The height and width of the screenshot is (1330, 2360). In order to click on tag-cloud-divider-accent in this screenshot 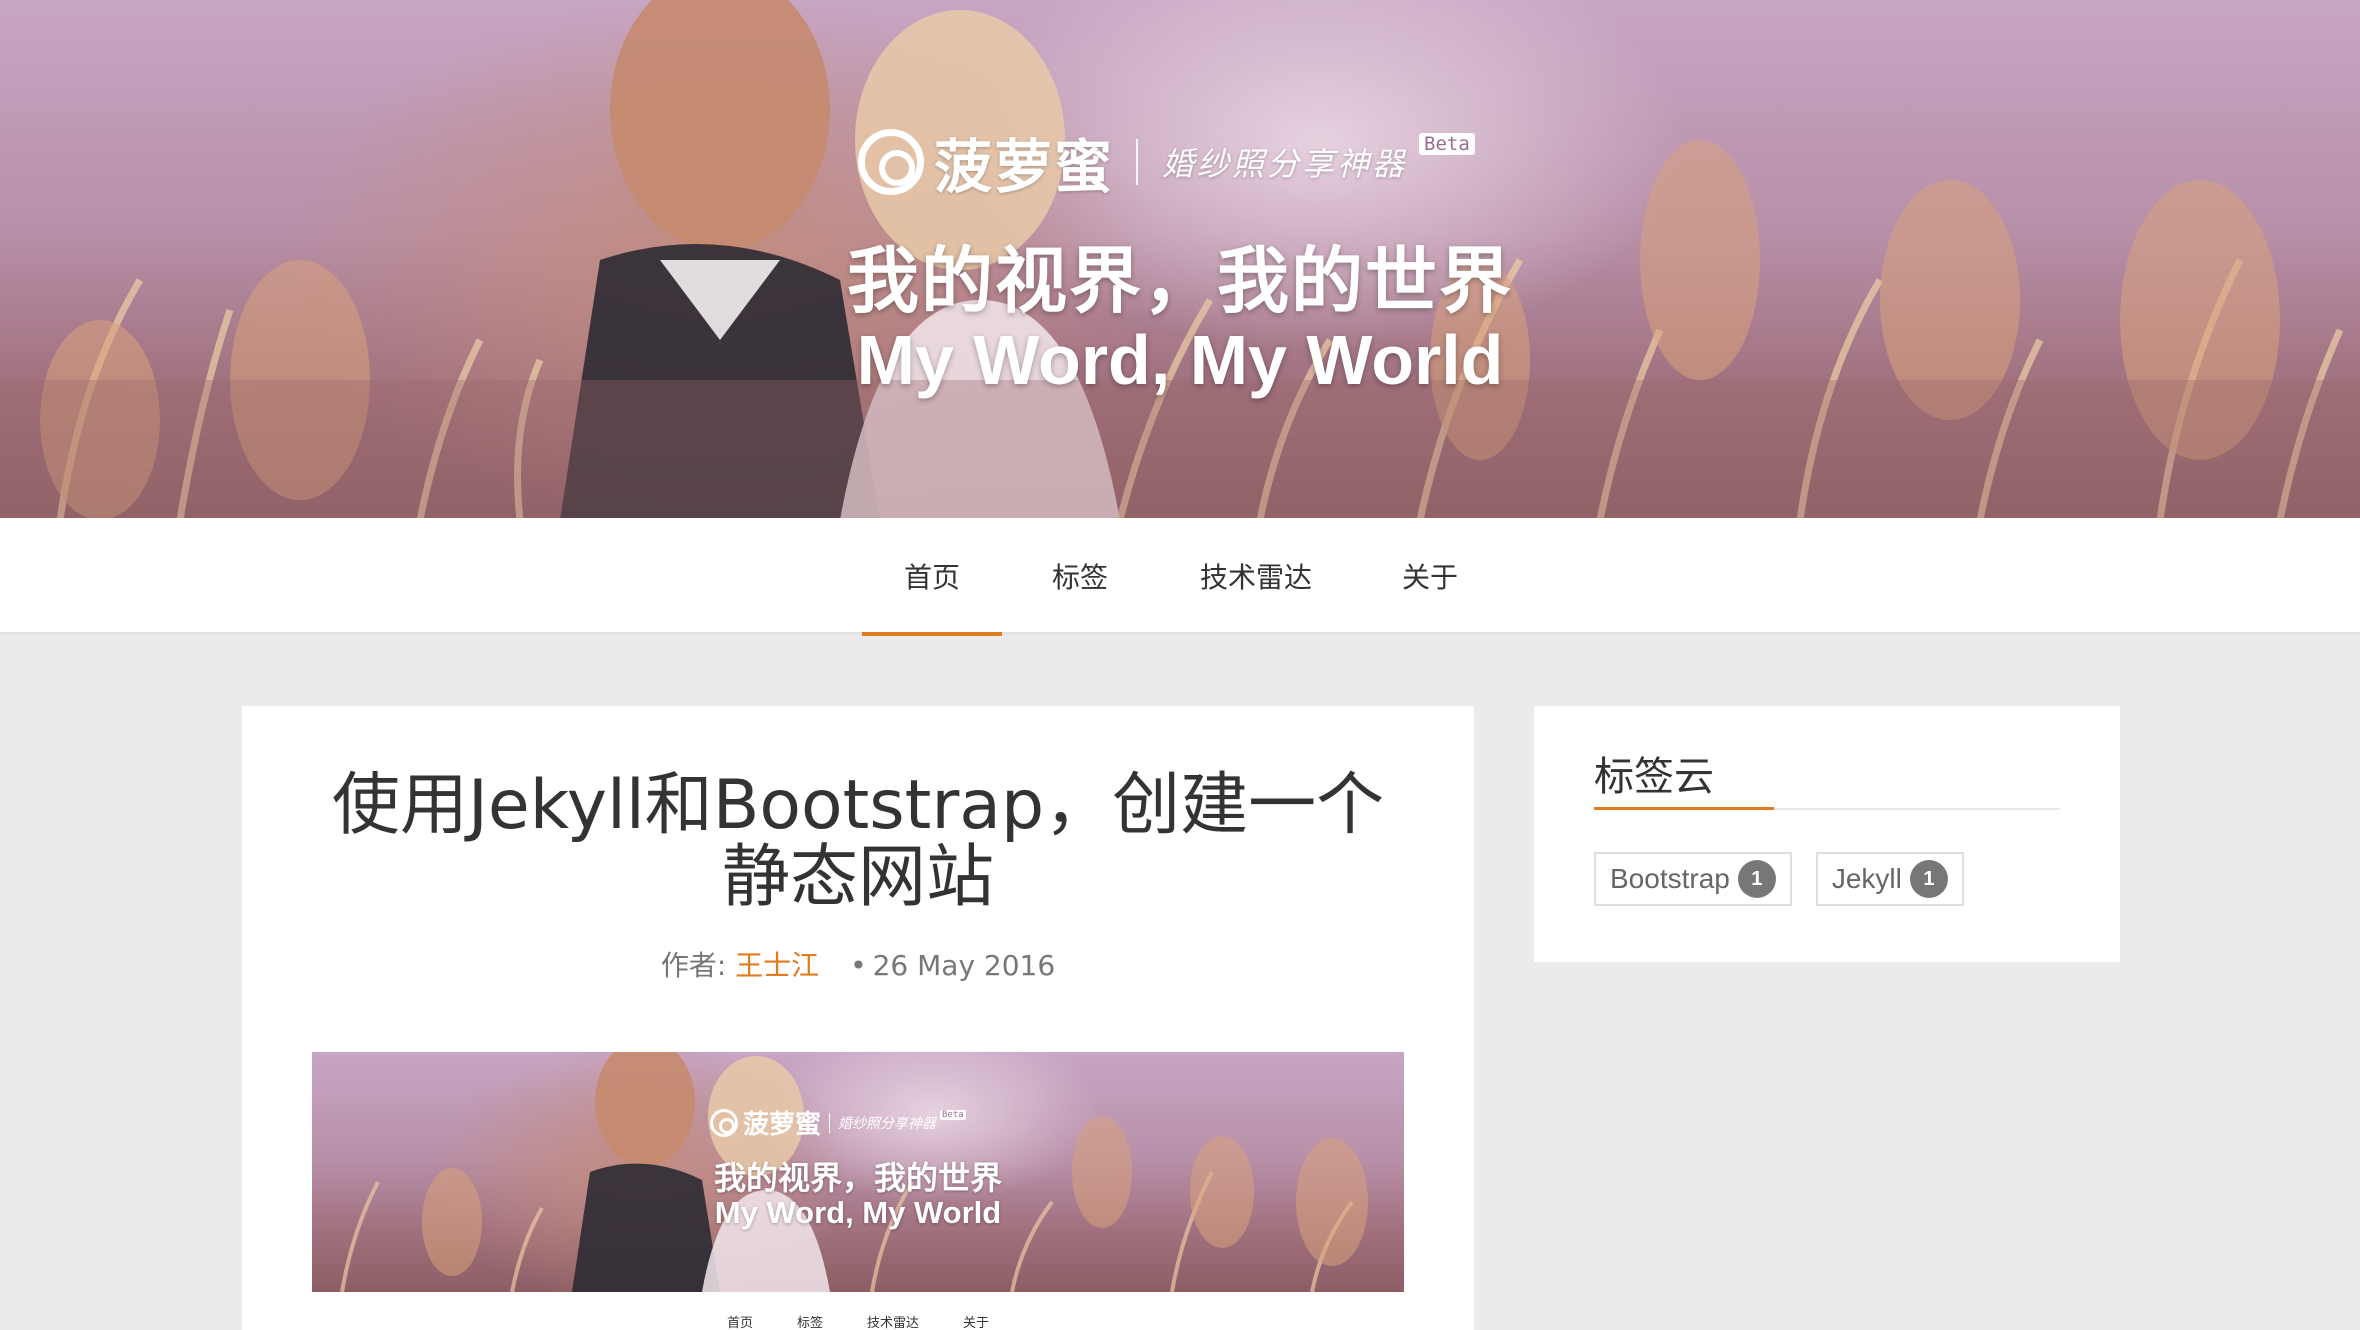, I will do `click(1684, 808)`.